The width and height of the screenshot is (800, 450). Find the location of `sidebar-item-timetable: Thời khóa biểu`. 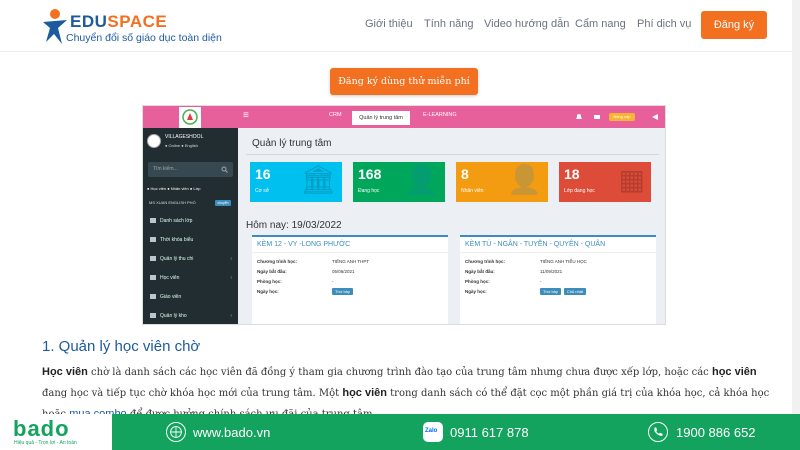

sidebar-item-timetable: Thời khóa biểu is located at coordinates (190, 240).